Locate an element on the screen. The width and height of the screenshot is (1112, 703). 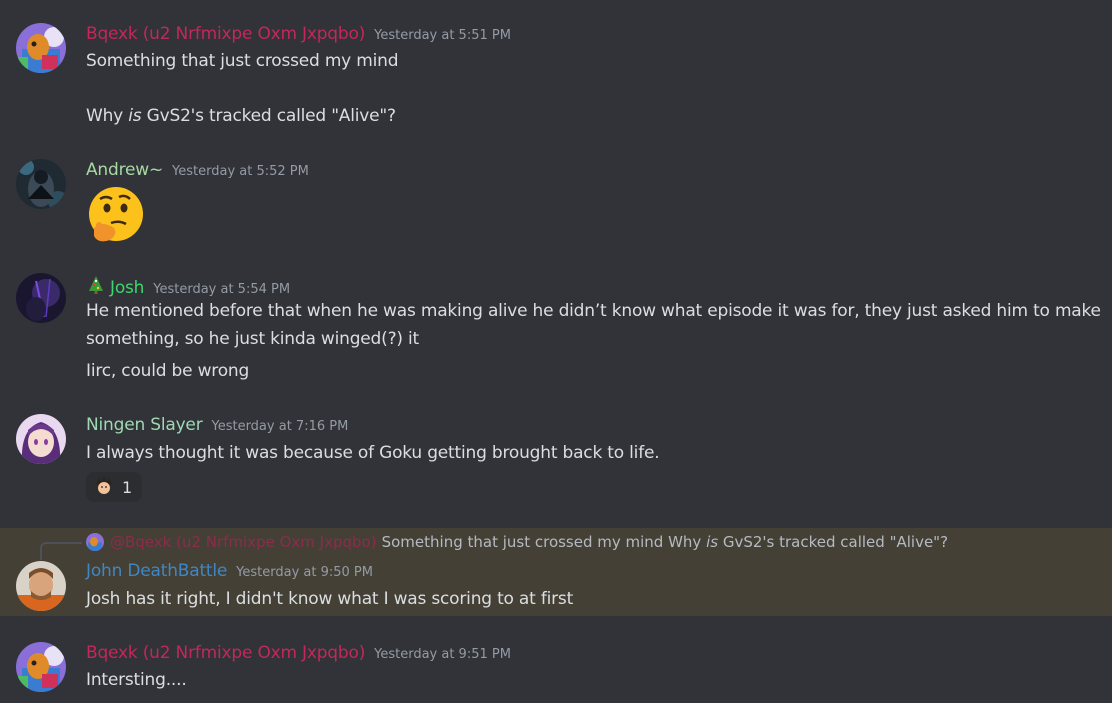
message-header: Andrew~ Yesterday at 5:52 PM is located at coordinates (197, 172).